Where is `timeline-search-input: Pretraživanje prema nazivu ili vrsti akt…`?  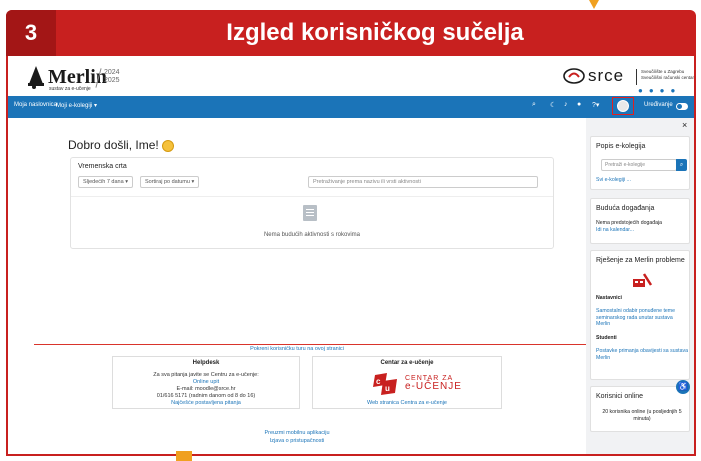 timeline-search-input: Pretraživanje prema nazivu ili vrsti akt… is located at coordinates (423, 182).